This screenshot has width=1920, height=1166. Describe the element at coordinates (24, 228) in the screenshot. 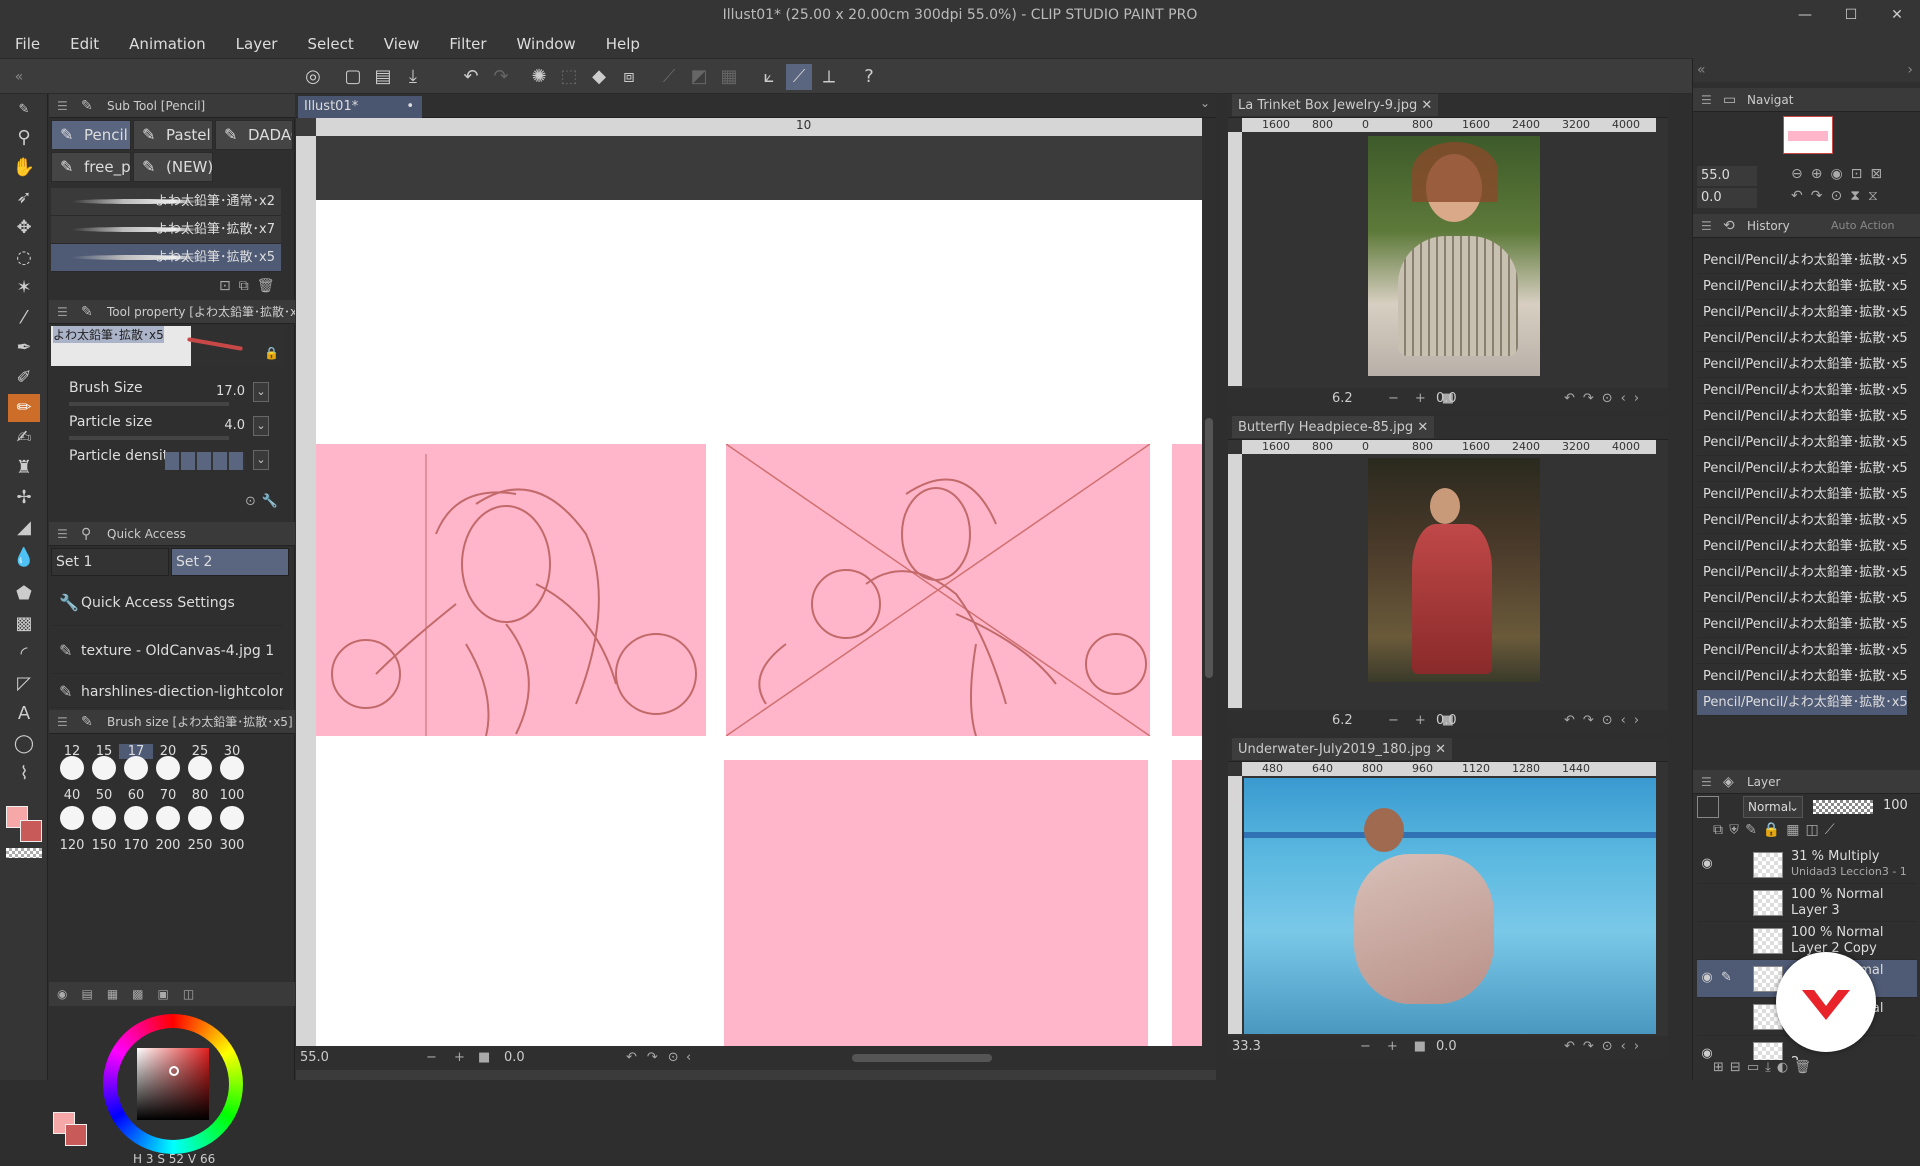

I see `move-tool-icon: ✥` at that location.